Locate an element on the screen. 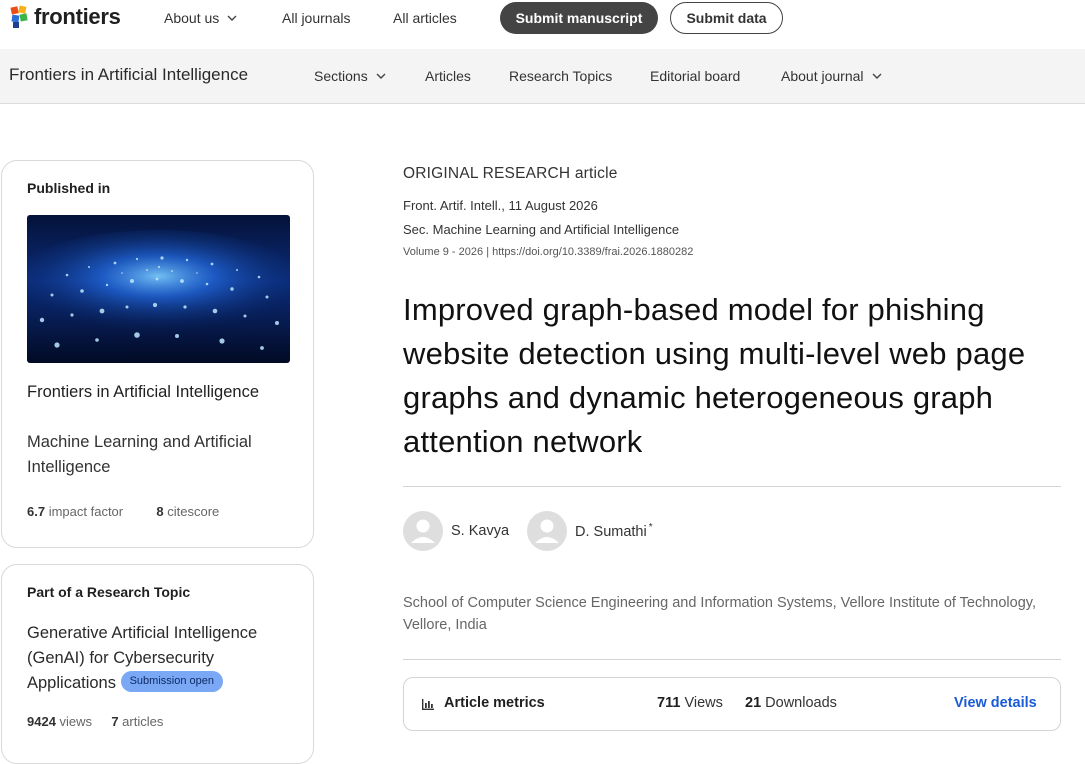 Image resolution: width=1085 pixels, height=764 pixels. article-views: 711 Views is located at coordinates (690, 703).